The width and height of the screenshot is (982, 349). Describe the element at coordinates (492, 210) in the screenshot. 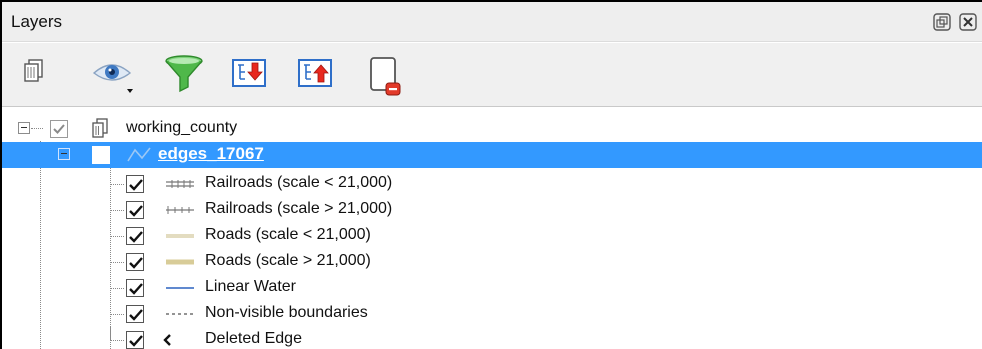

I see `legend-item: Railroads (scale > 21,000)` at that location.